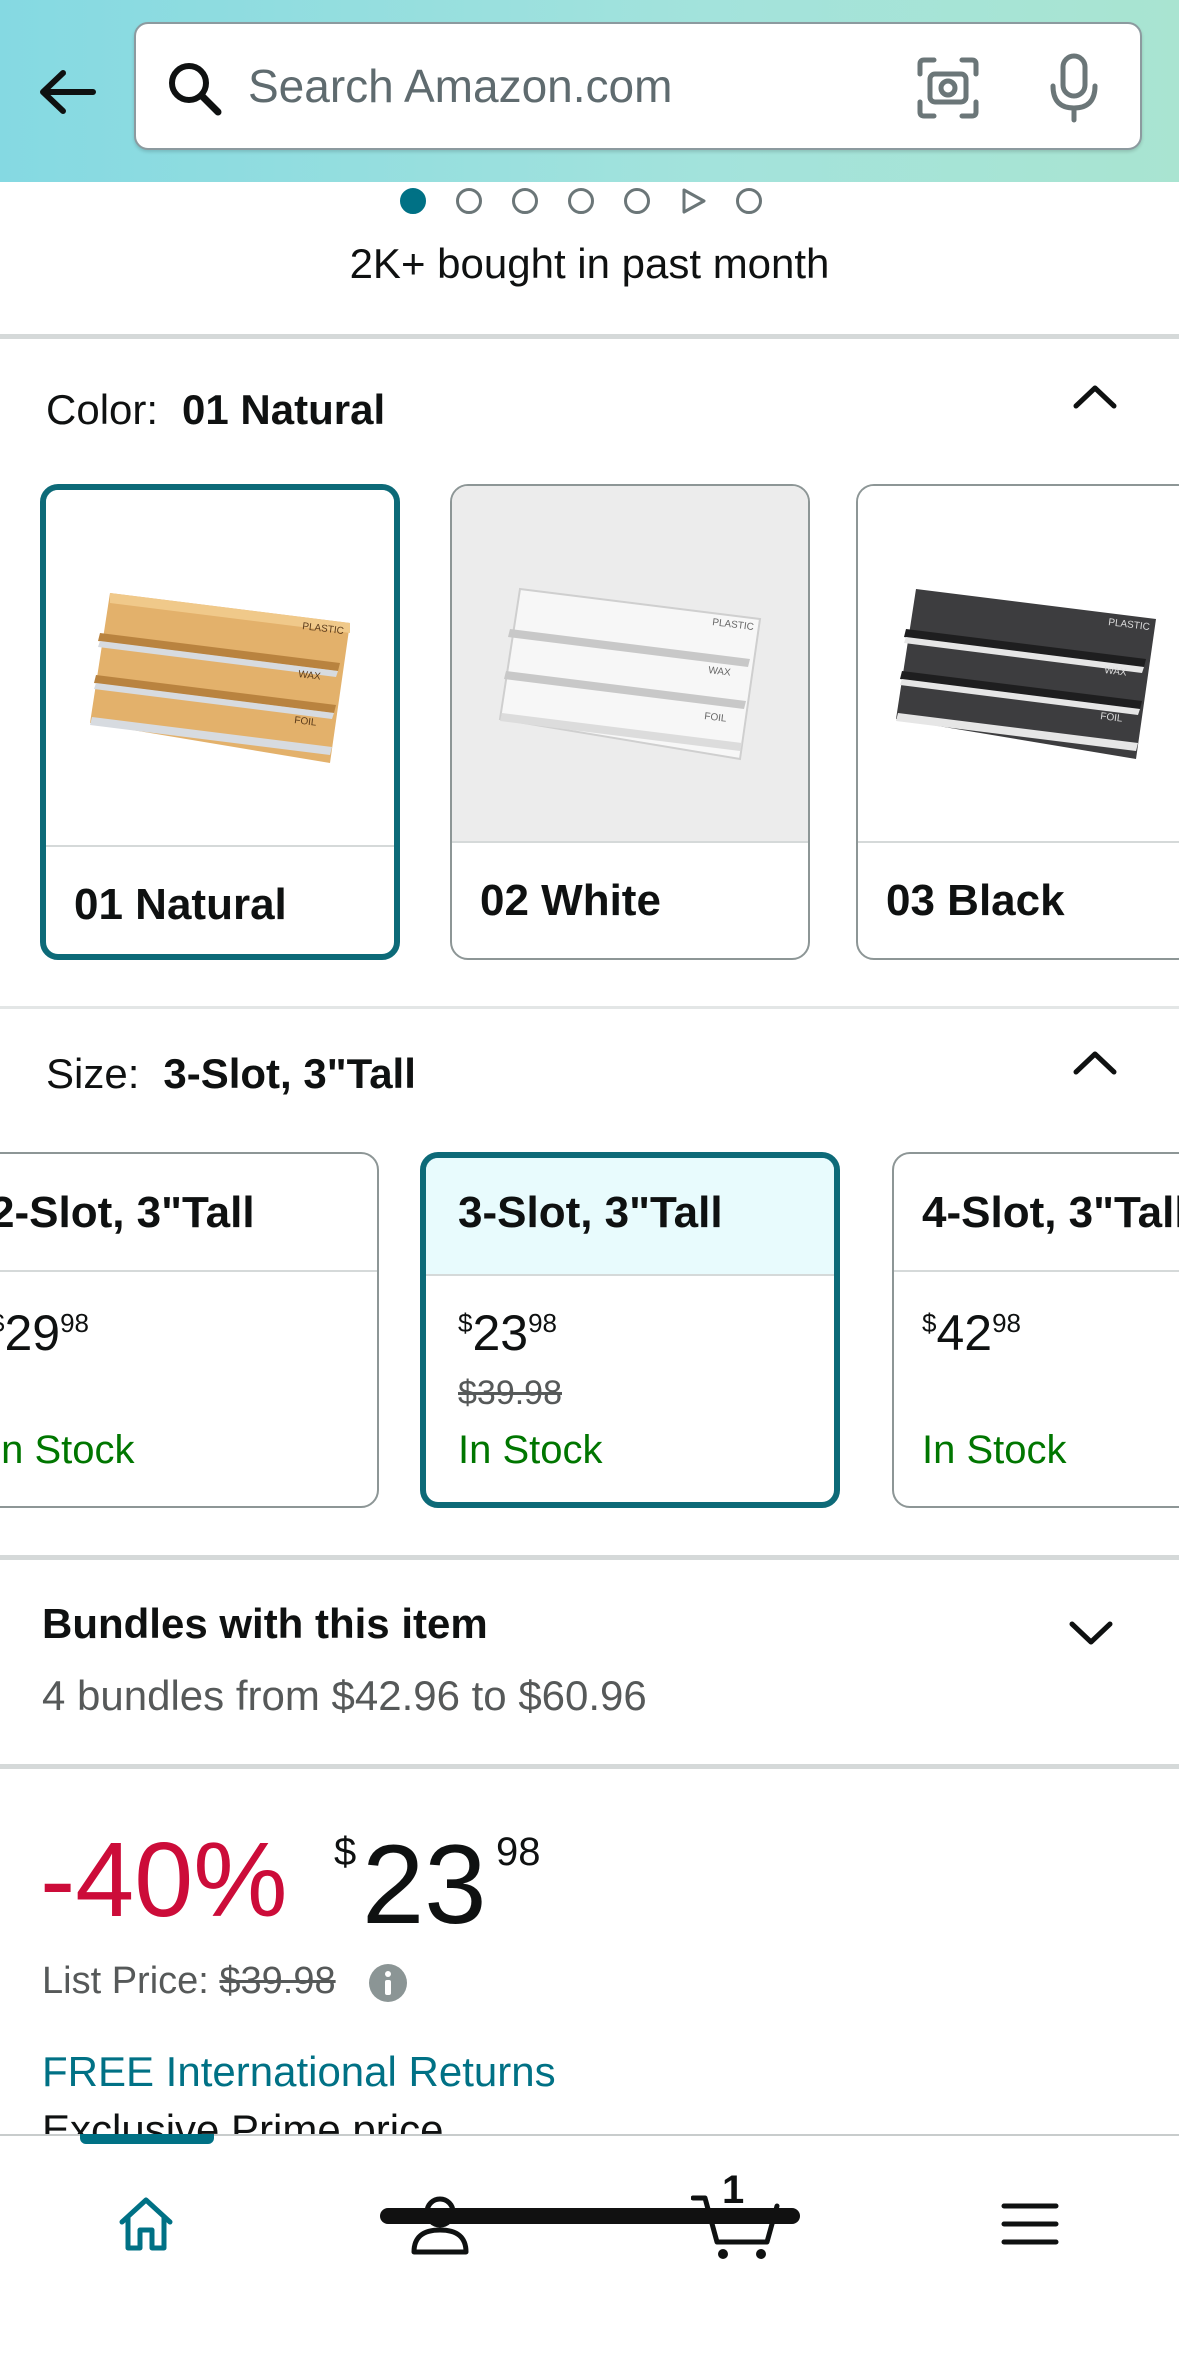  Describe the element at coordinates (277, 1981) in the screenshot. I see `list-price-value: $39.98` at that location.